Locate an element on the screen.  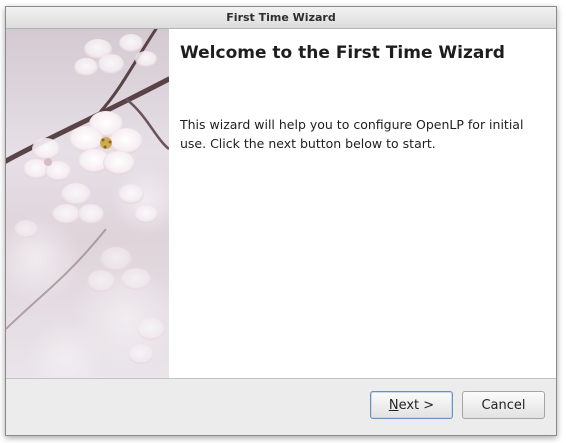
page-title: Welcome to the First Time Wizard is located at coordinates (342, 53).